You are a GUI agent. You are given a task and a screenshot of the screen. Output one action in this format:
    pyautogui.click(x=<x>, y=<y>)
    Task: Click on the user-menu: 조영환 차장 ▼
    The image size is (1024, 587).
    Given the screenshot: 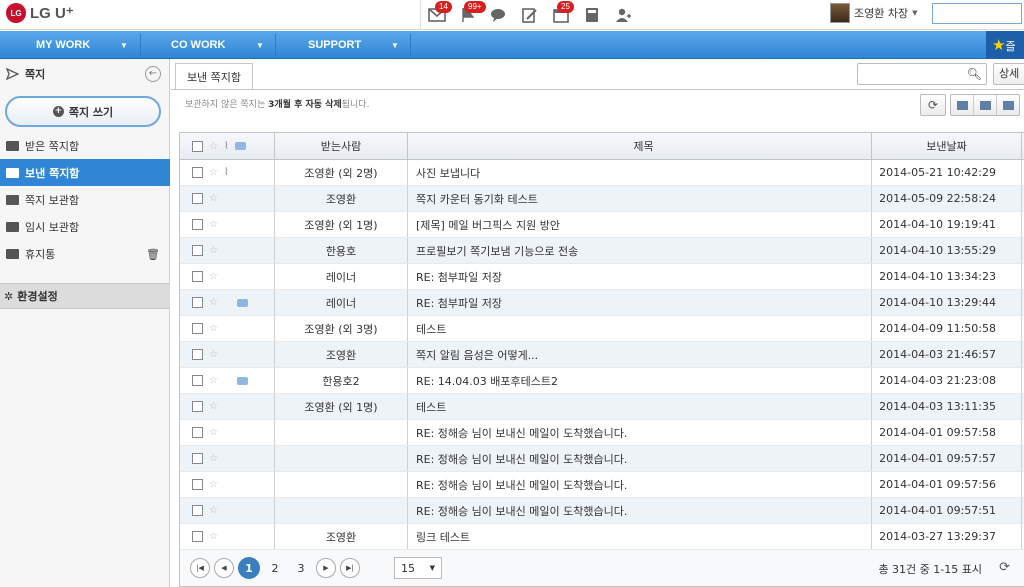 What is the action you would take?
    pyautogui.click(x=874, y=13)
    